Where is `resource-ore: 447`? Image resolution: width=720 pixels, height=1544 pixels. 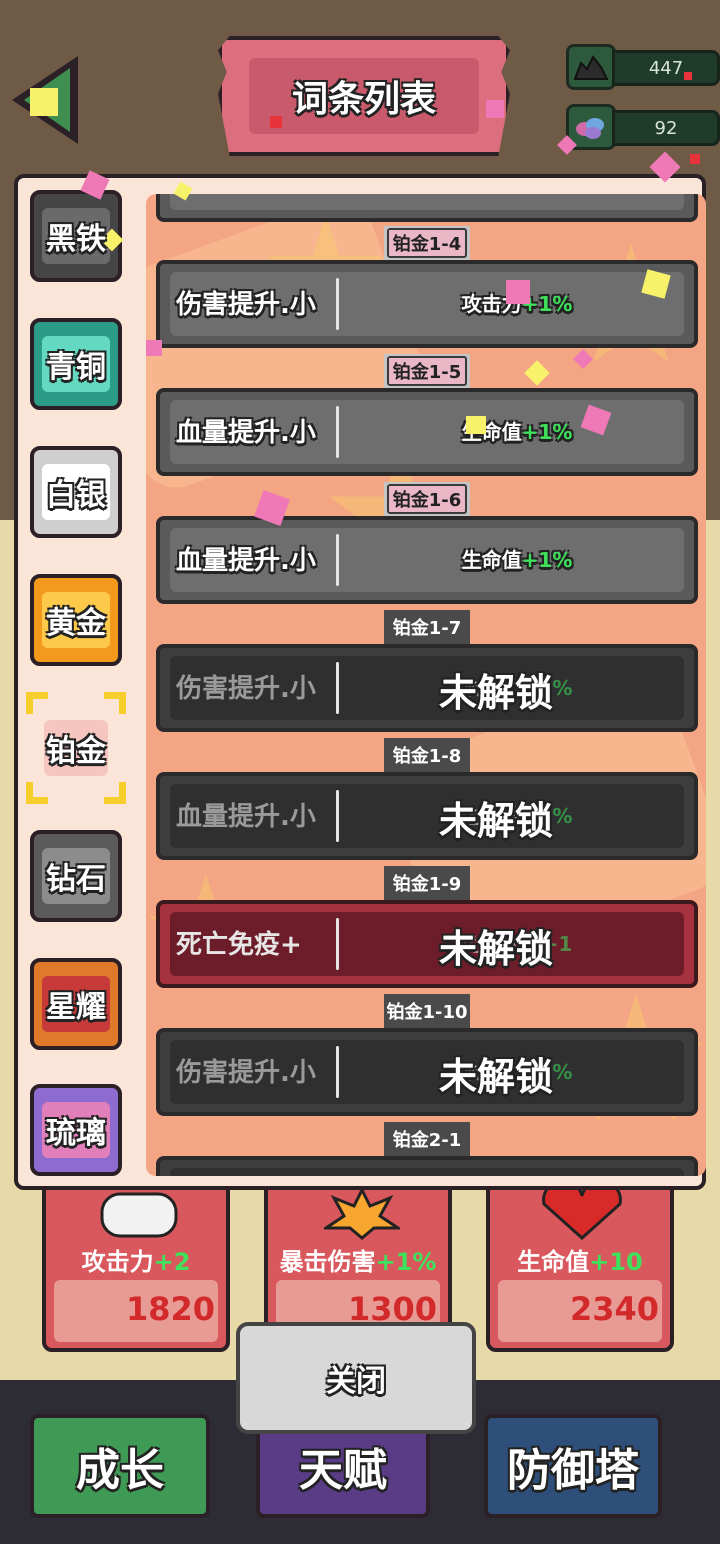 resource-ore: 447 is located at coordinates (643, 67).